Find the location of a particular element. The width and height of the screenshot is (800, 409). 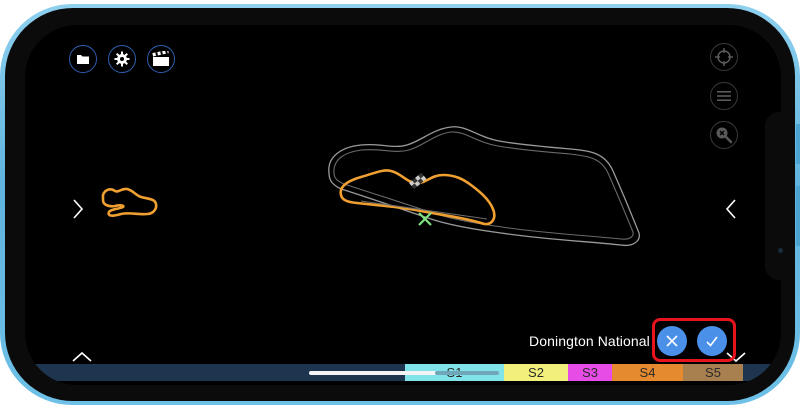

actions-highlight-box is located at coordinates (694, 340).